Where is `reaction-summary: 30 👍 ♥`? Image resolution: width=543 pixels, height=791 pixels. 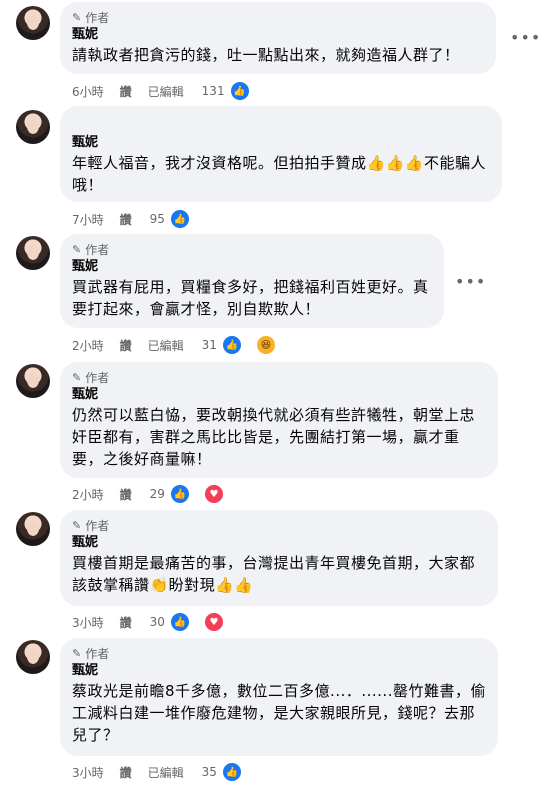 reaction-summary: 30 👍 ♥ is located at coordinates (195, 622).